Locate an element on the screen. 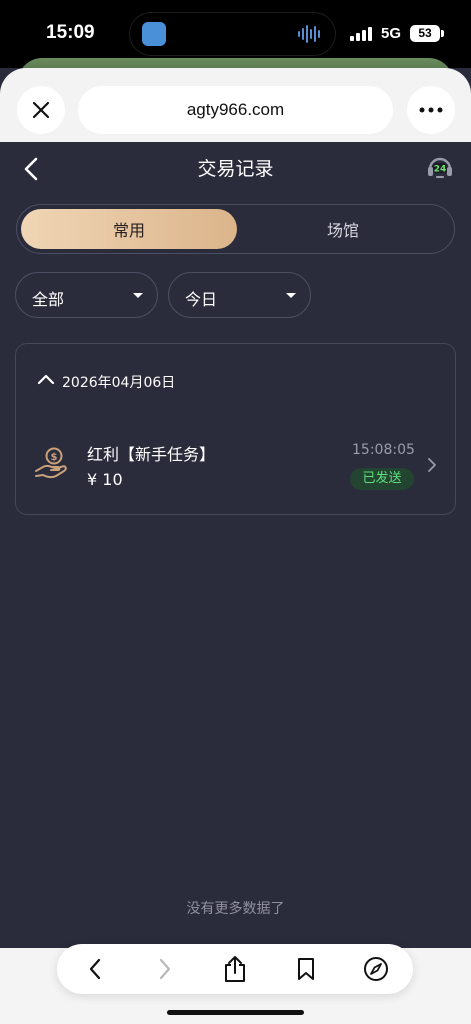 This screenshot has height=1024, width=471. tab-venue: 场馆 is located at coordinates (343, 229).